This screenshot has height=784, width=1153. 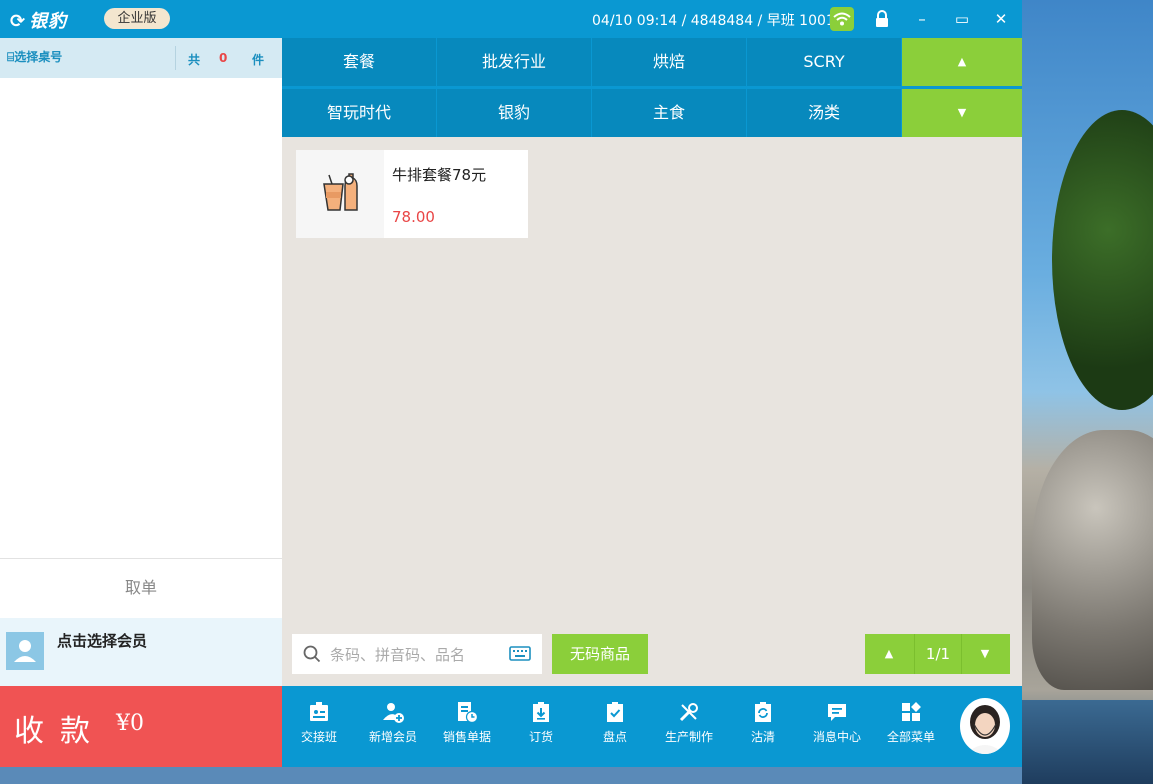 I want to click on desktop-rock, so click(x=1092, y=560).